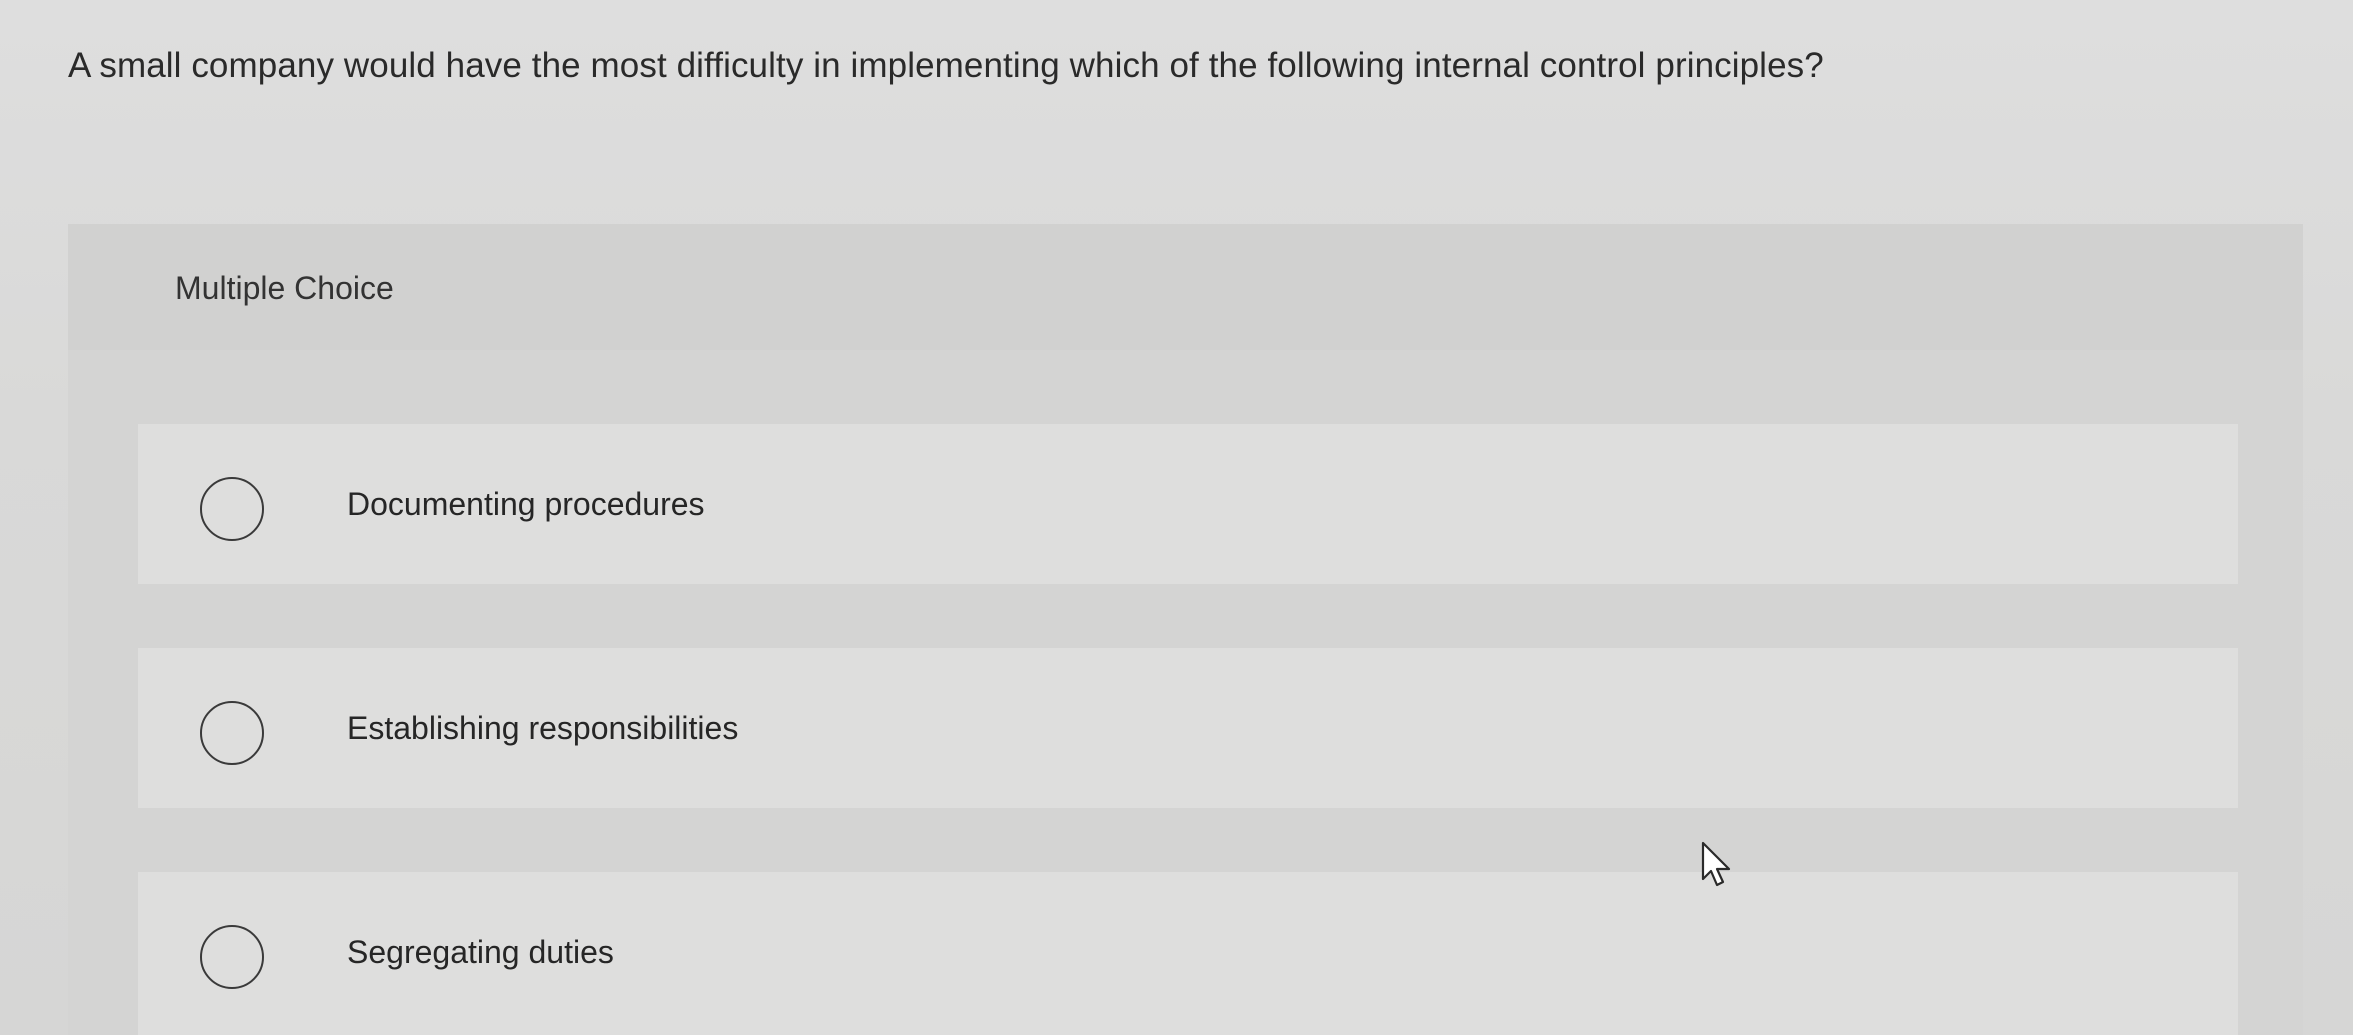 This screenshot has height=1035, width=2353. Describe the element at coordinates (1188, 504) in the screenshot. I see `answer-option-documenting-procedures: Documenting procedures` at that location.